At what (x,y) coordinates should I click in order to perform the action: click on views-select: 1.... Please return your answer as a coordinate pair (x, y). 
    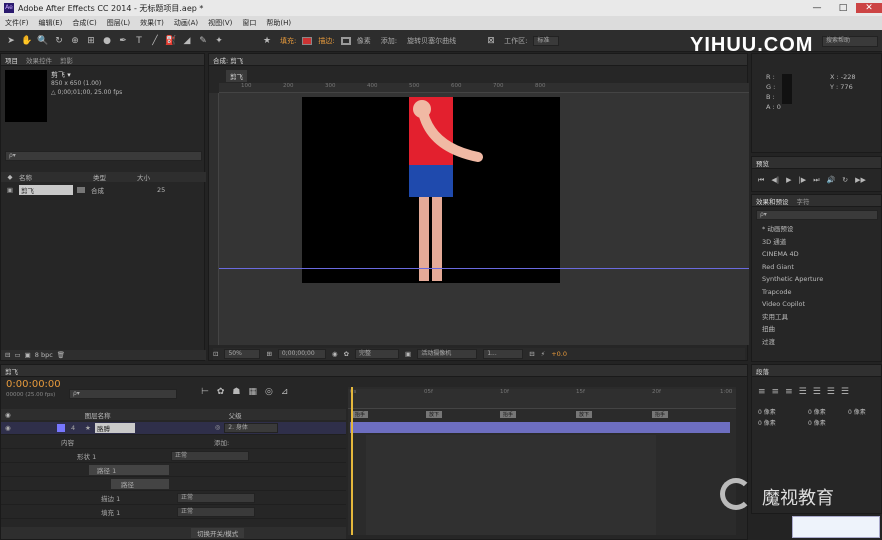
    Looking at the image, I should click on (503, 354).